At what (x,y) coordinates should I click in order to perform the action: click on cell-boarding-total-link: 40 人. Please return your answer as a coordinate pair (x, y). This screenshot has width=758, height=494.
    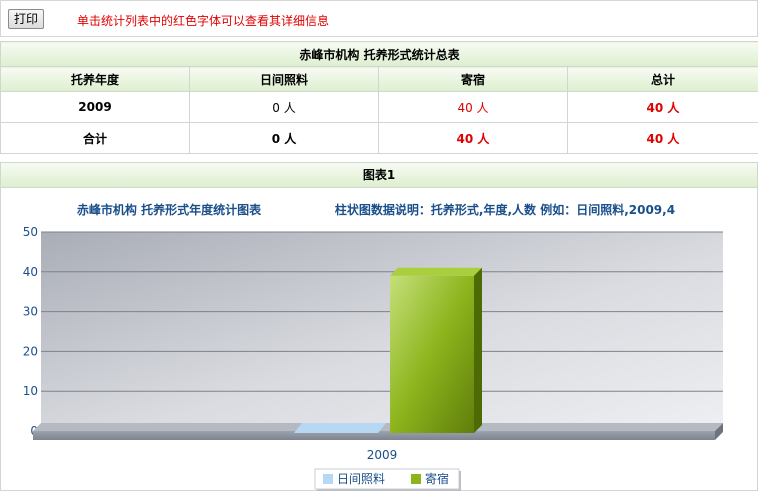
    Looking at the image, I should click on (473, 138).